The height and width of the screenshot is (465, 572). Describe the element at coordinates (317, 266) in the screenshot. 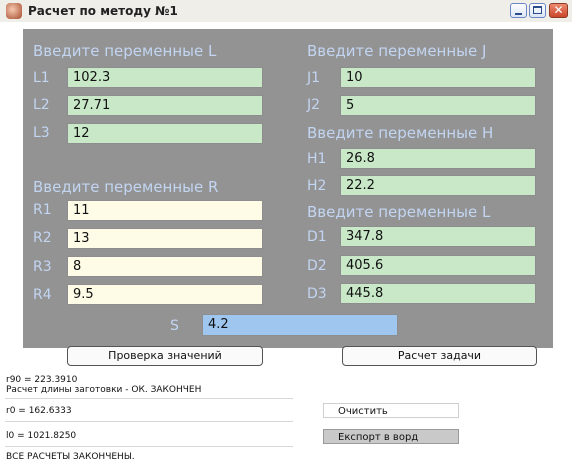

I see `d2-label: D2` at that location.